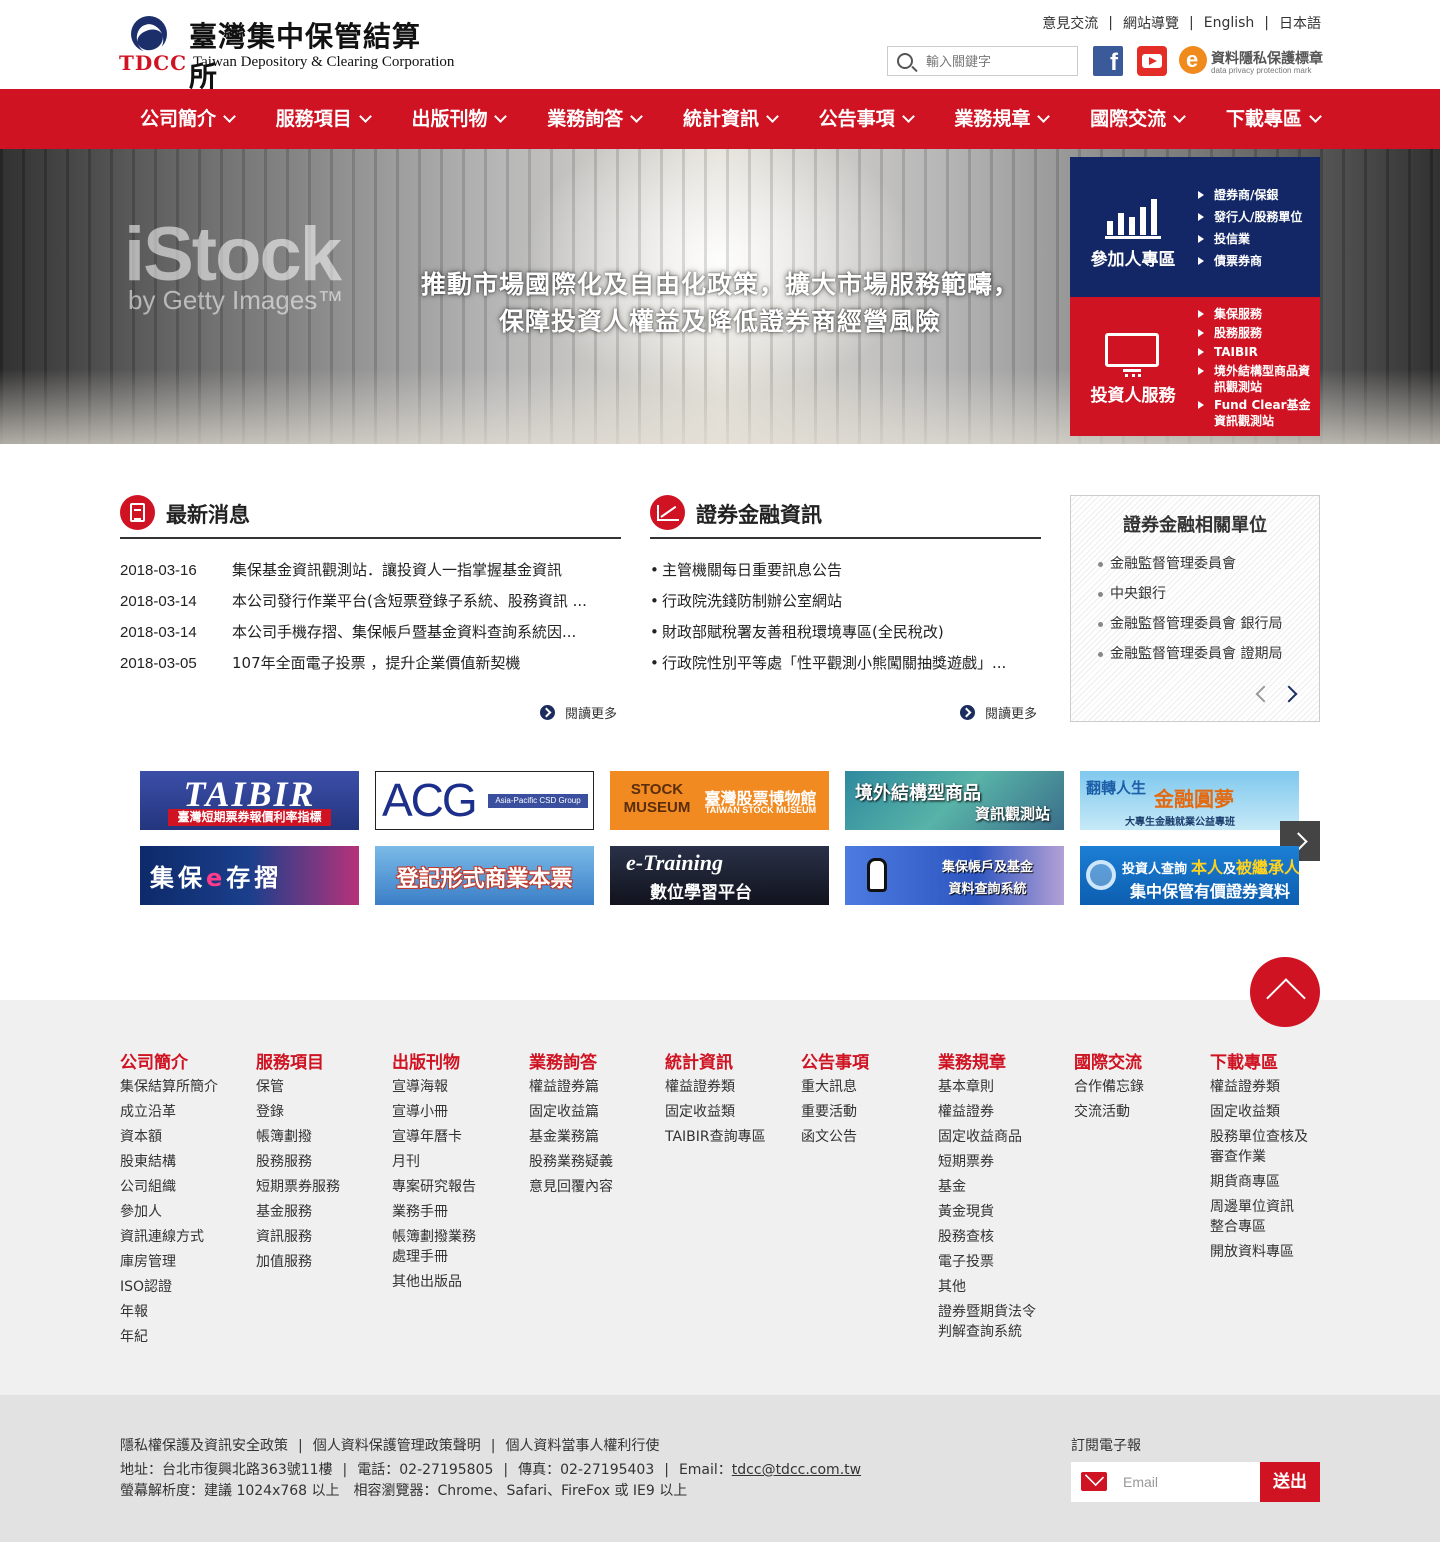 The height and width of the screenshot is (1542, 1440). Describe the element at coordinates (249, 875) in the screenshot. I see `e-passbook-banner: 集保e存摺` at that location.